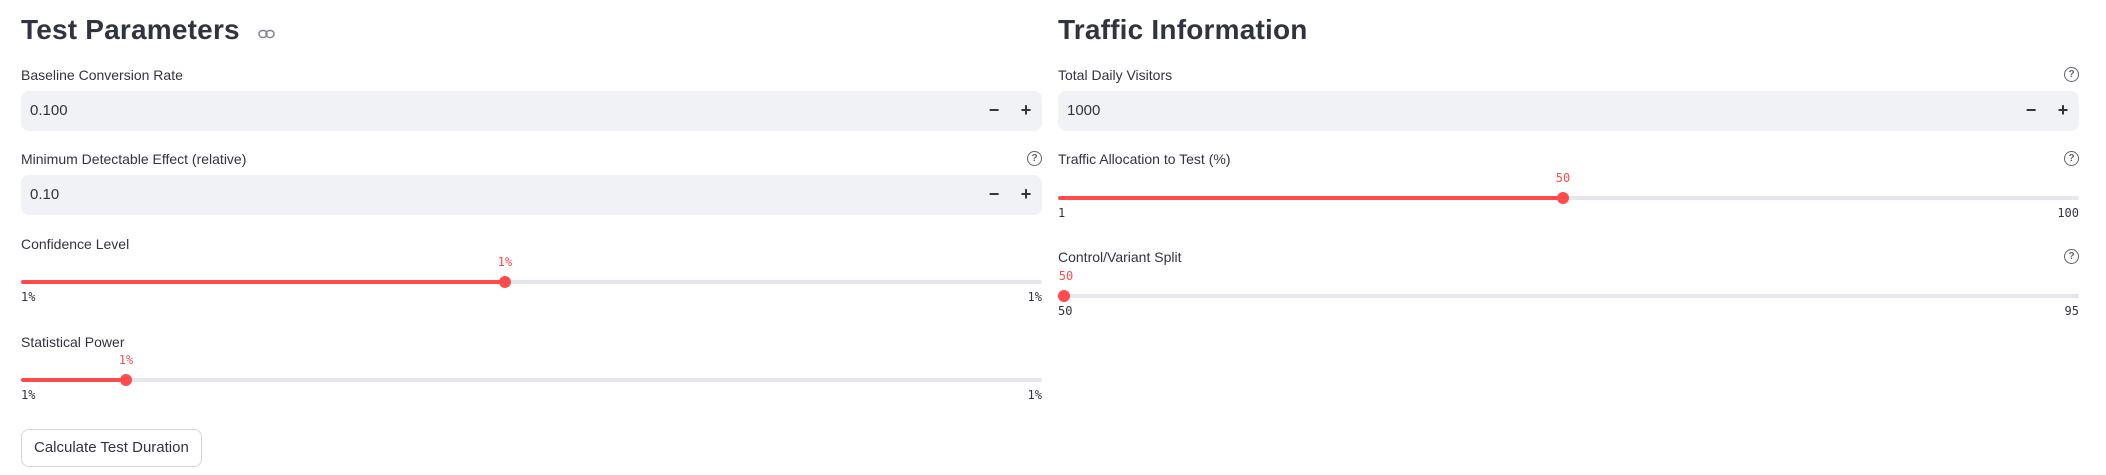 This screenshot has height=475, width=2106. I want to click on slider-max: 100, so click(2068, 213).